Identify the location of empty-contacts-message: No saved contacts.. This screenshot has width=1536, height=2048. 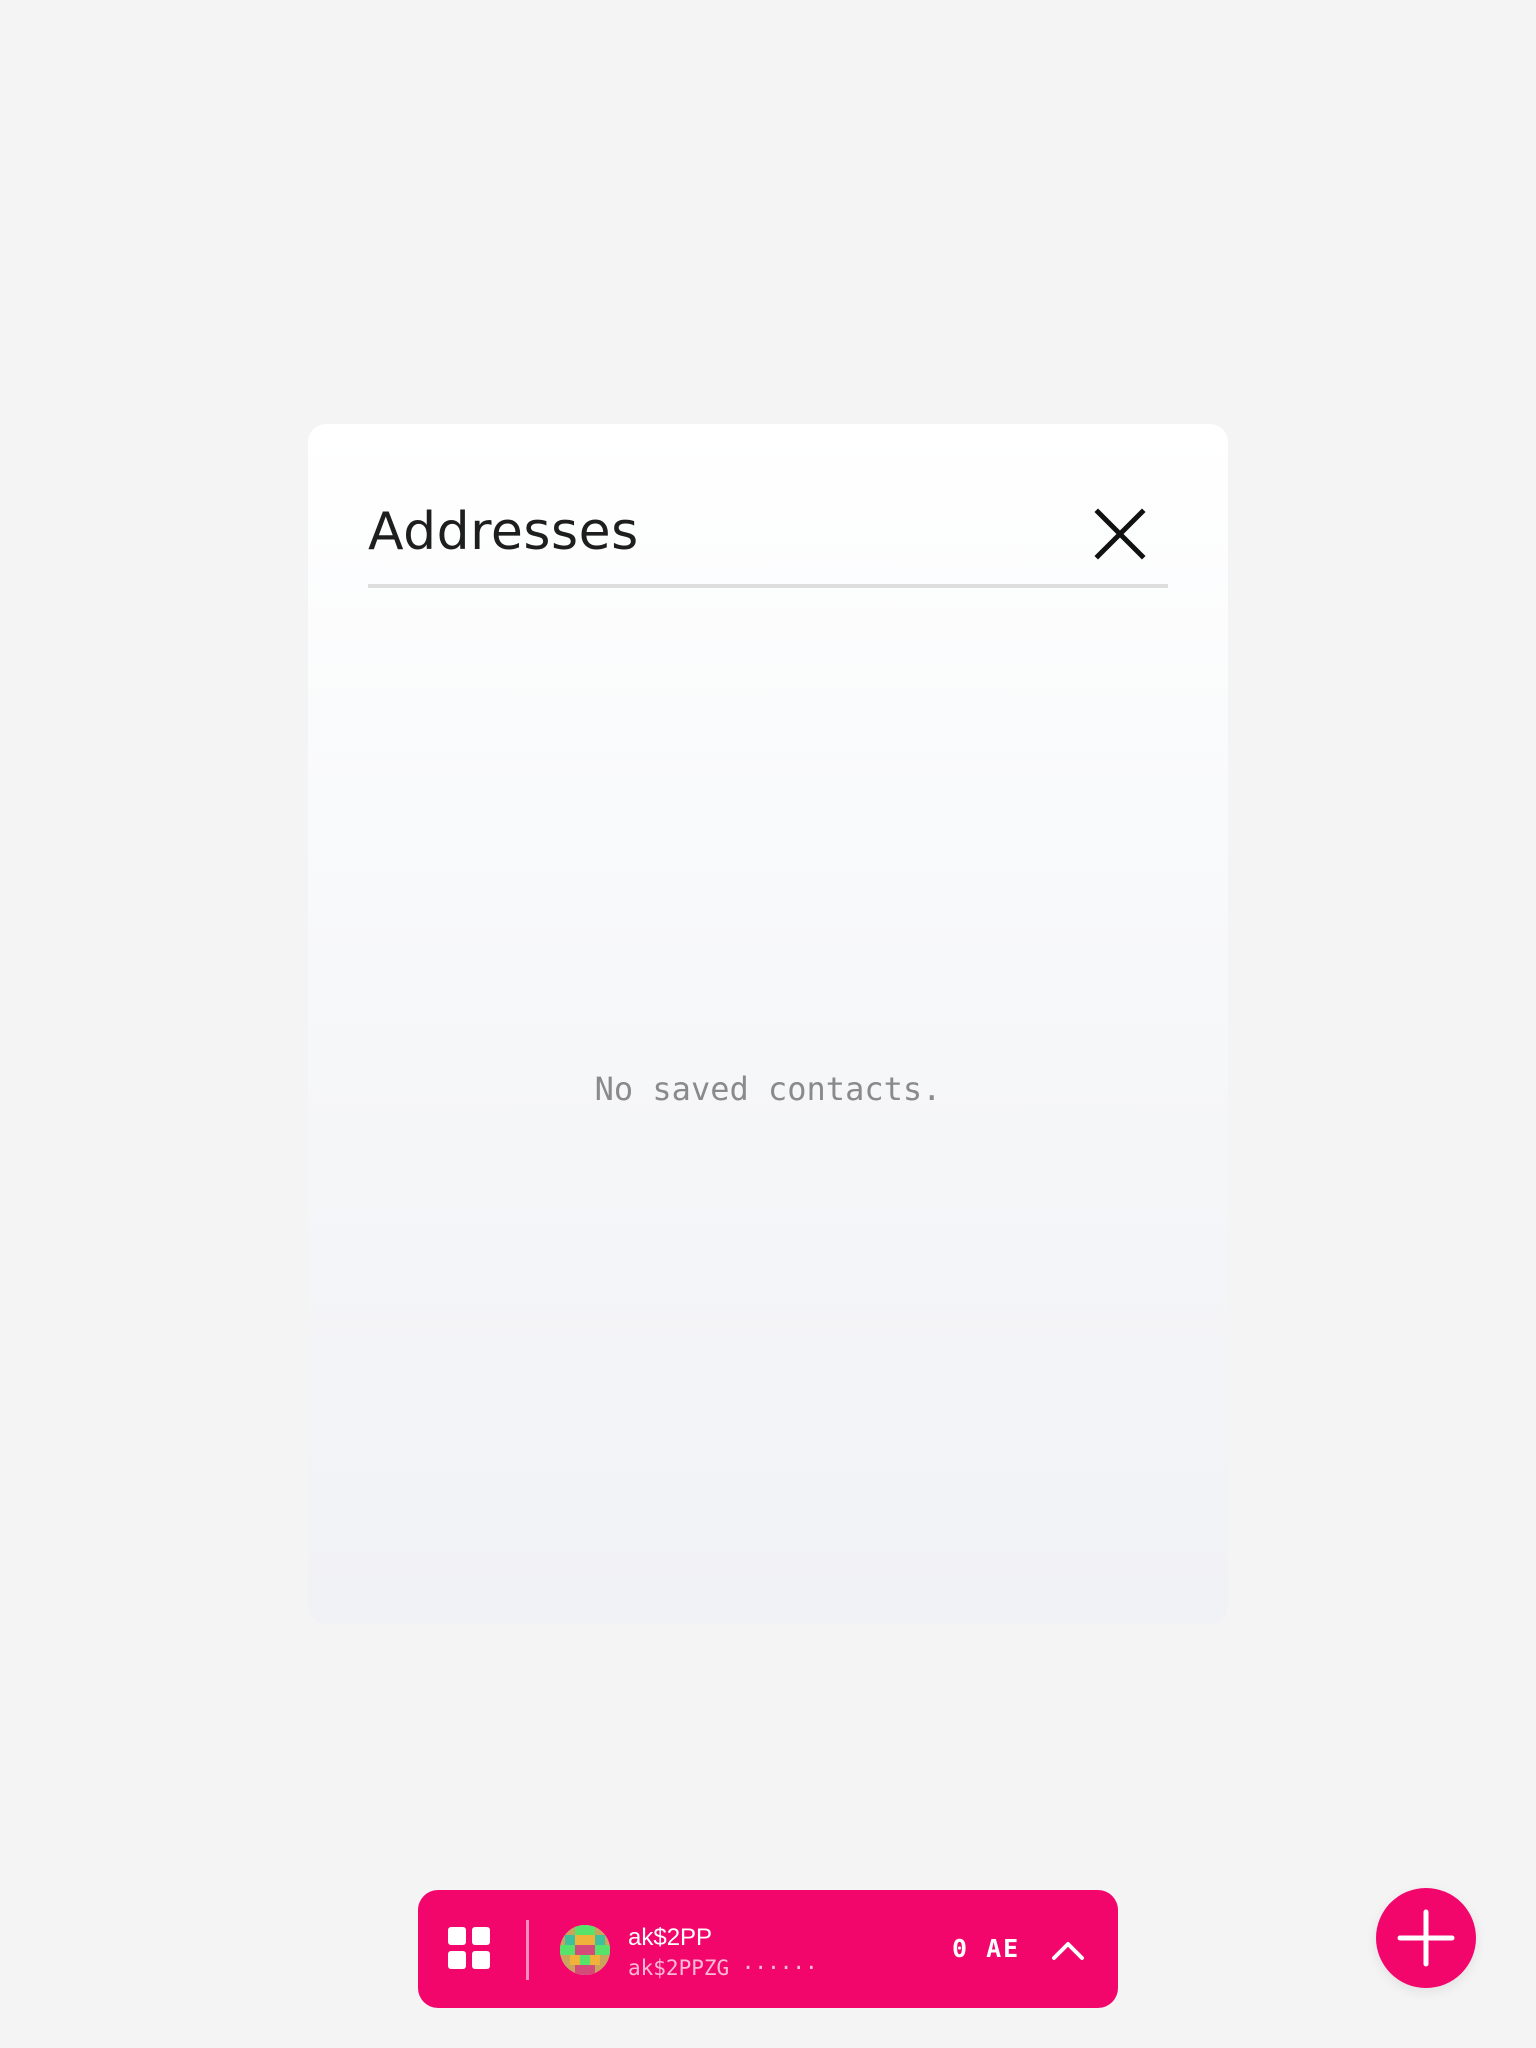
(768, 1089).